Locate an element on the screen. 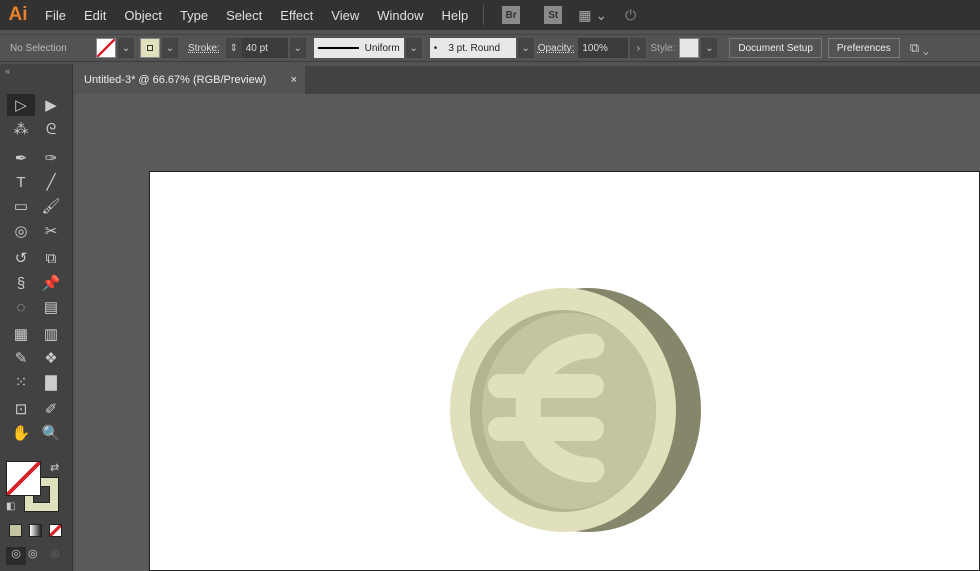 This screenshot has height=571, width=980. stroke-swatch is located at coordinates (150, 48).